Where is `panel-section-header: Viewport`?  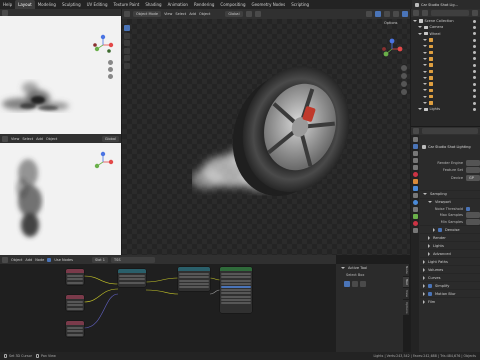 panel-section-header: Viewport is located at coordinates (450, 201).